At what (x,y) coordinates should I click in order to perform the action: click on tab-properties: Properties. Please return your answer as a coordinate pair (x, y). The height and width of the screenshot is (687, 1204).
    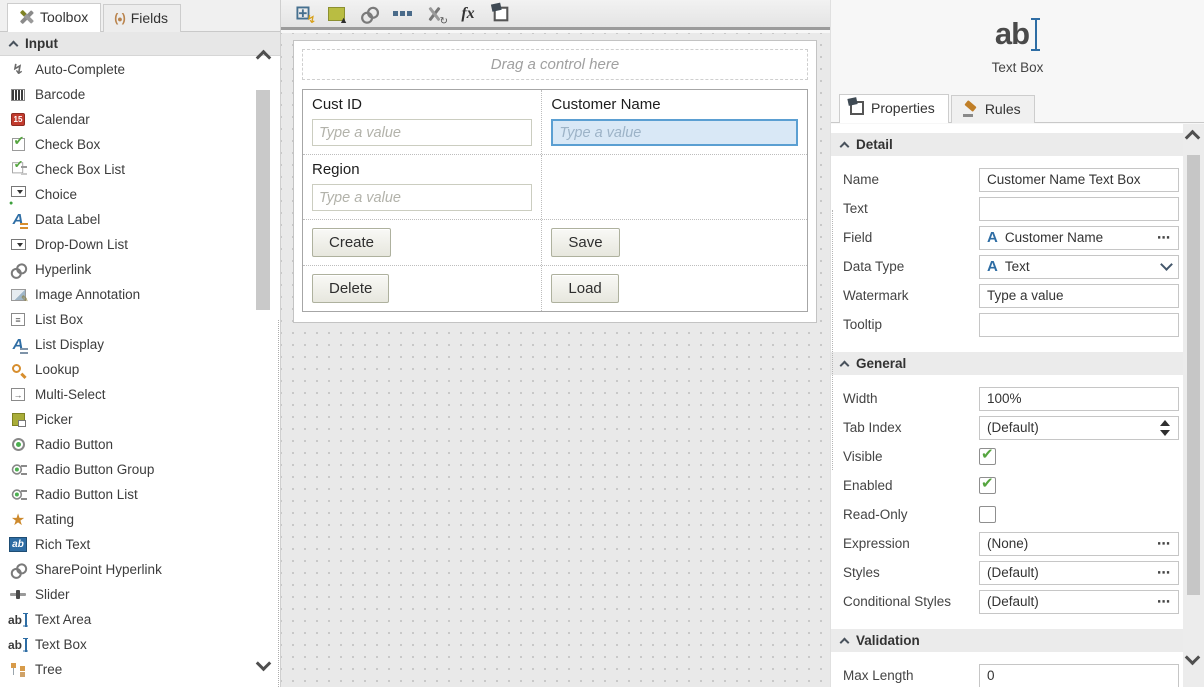
    Looking at the image, I should click on (894, 108).